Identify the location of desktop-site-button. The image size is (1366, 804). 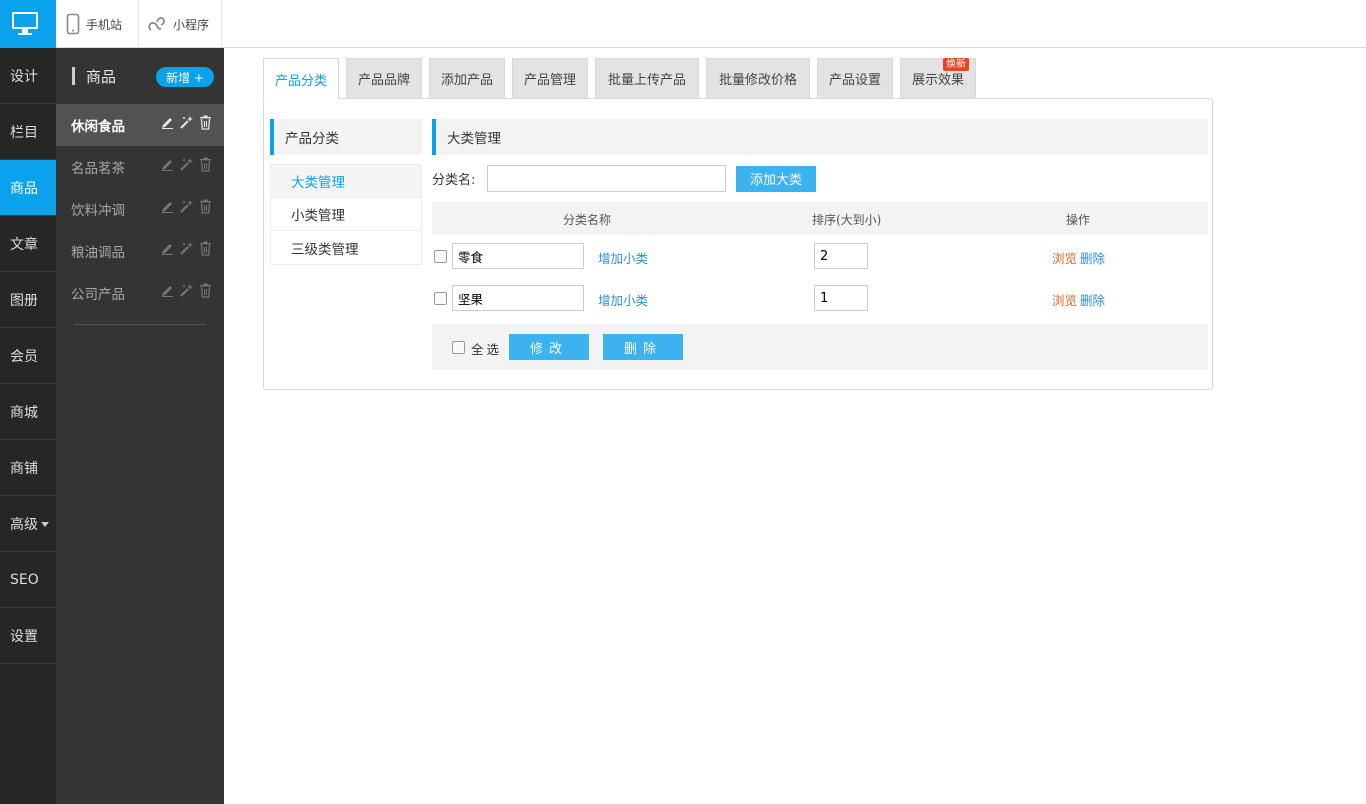
(28, 24).